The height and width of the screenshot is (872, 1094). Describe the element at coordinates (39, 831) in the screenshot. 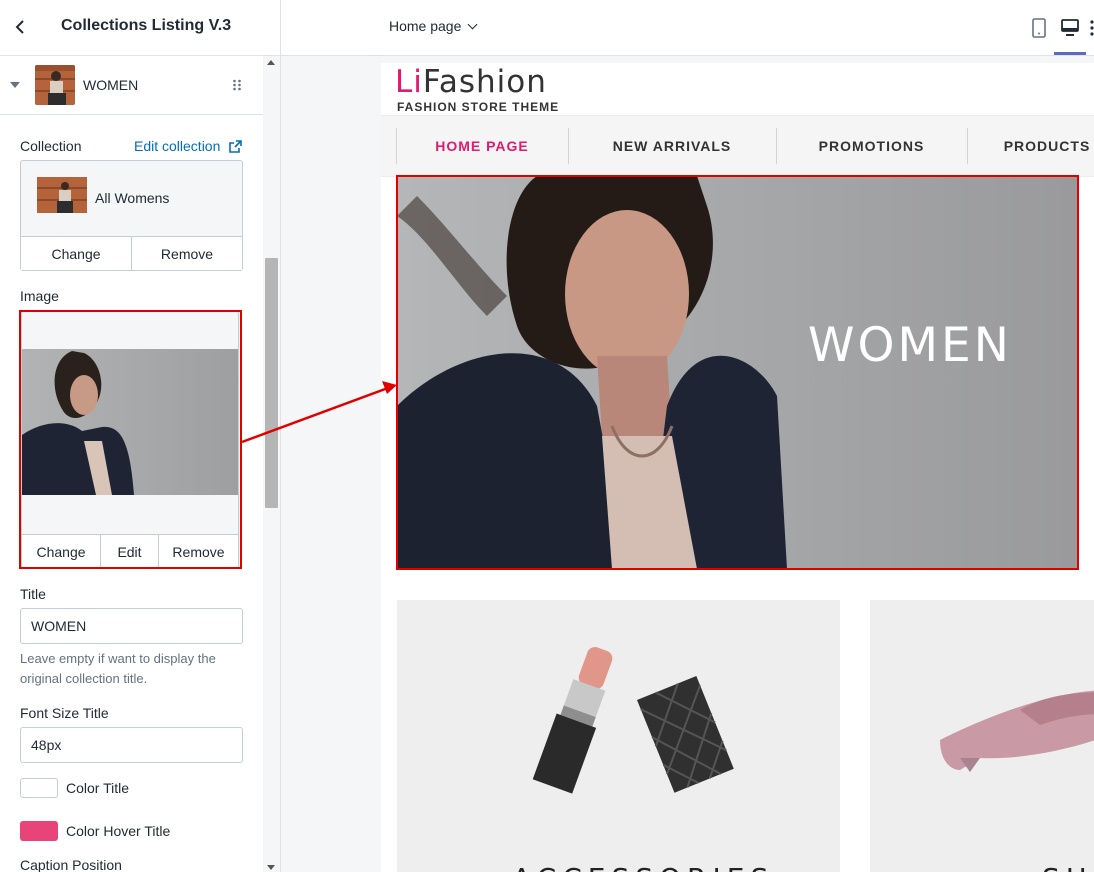

I see `color-hover-swatch` at that location.